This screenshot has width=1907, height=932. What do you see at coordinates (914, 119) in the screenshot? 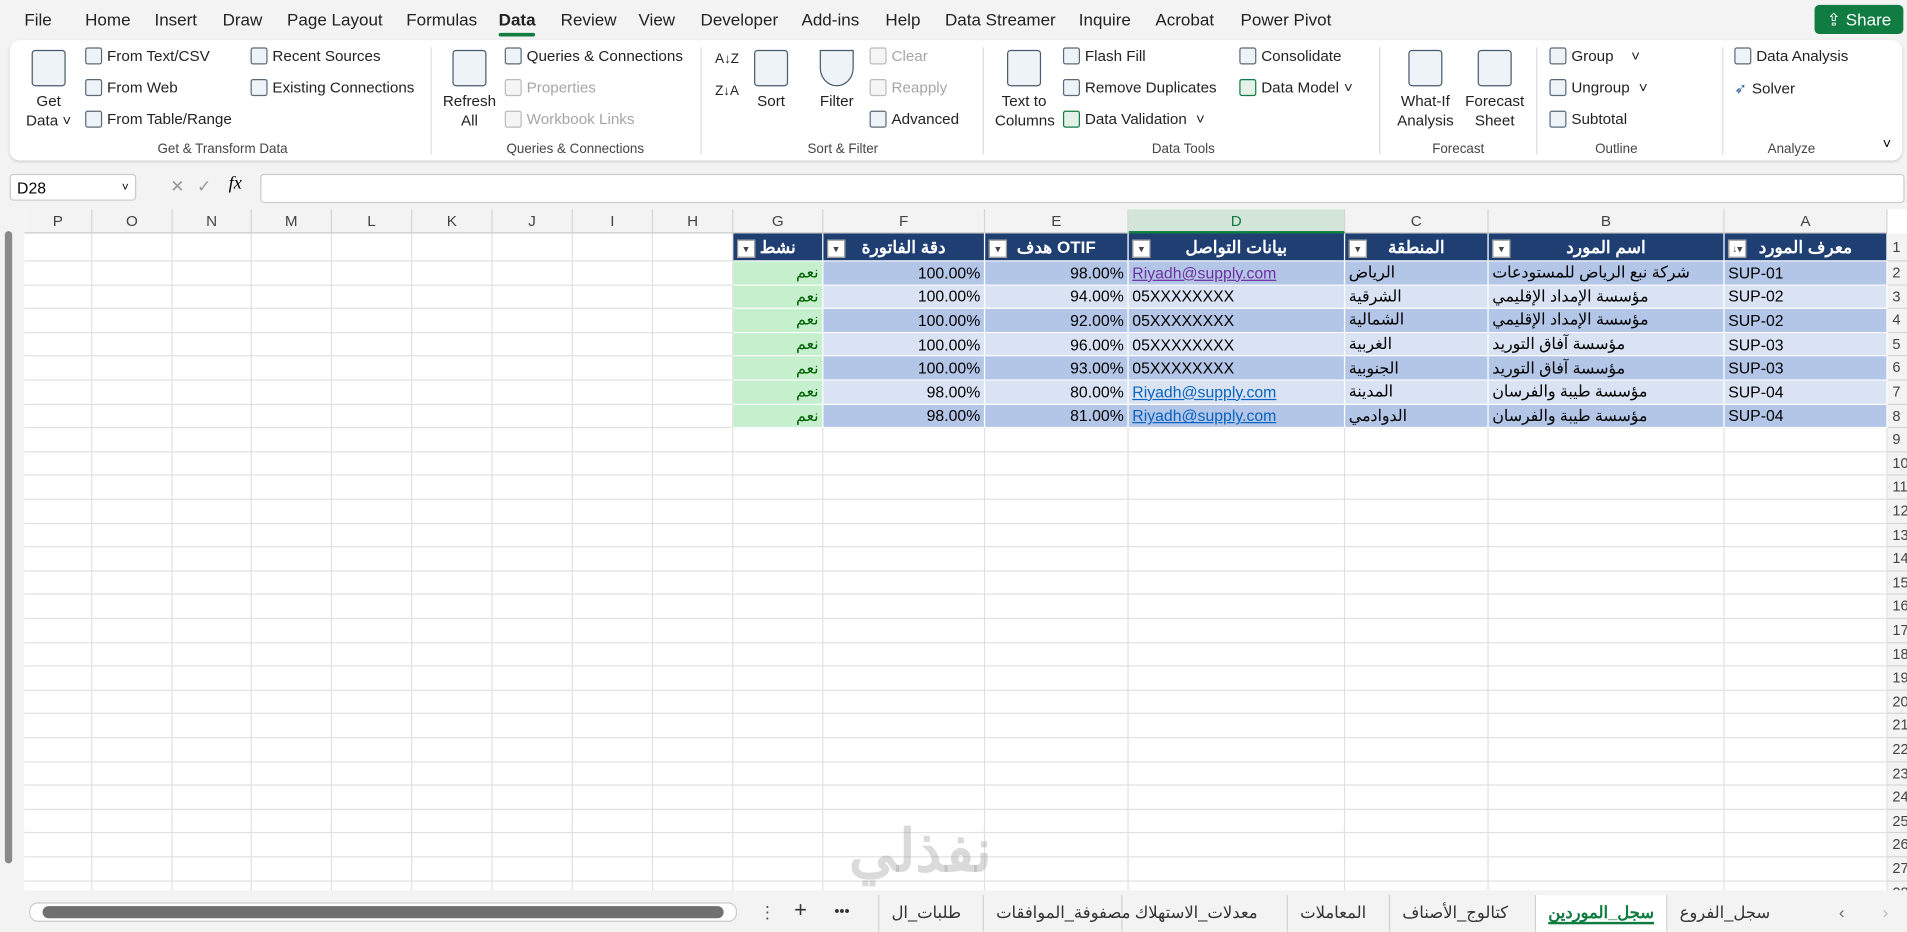
I see `advanced-filter-button: Advanced` at bounding box center [914, 119].